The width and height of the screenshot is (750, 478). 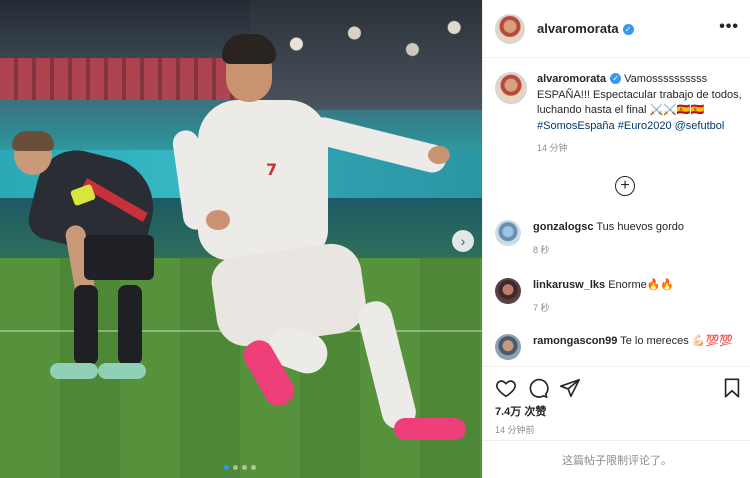 I want to click on bookmark-icon, so click(x=732, y=388).